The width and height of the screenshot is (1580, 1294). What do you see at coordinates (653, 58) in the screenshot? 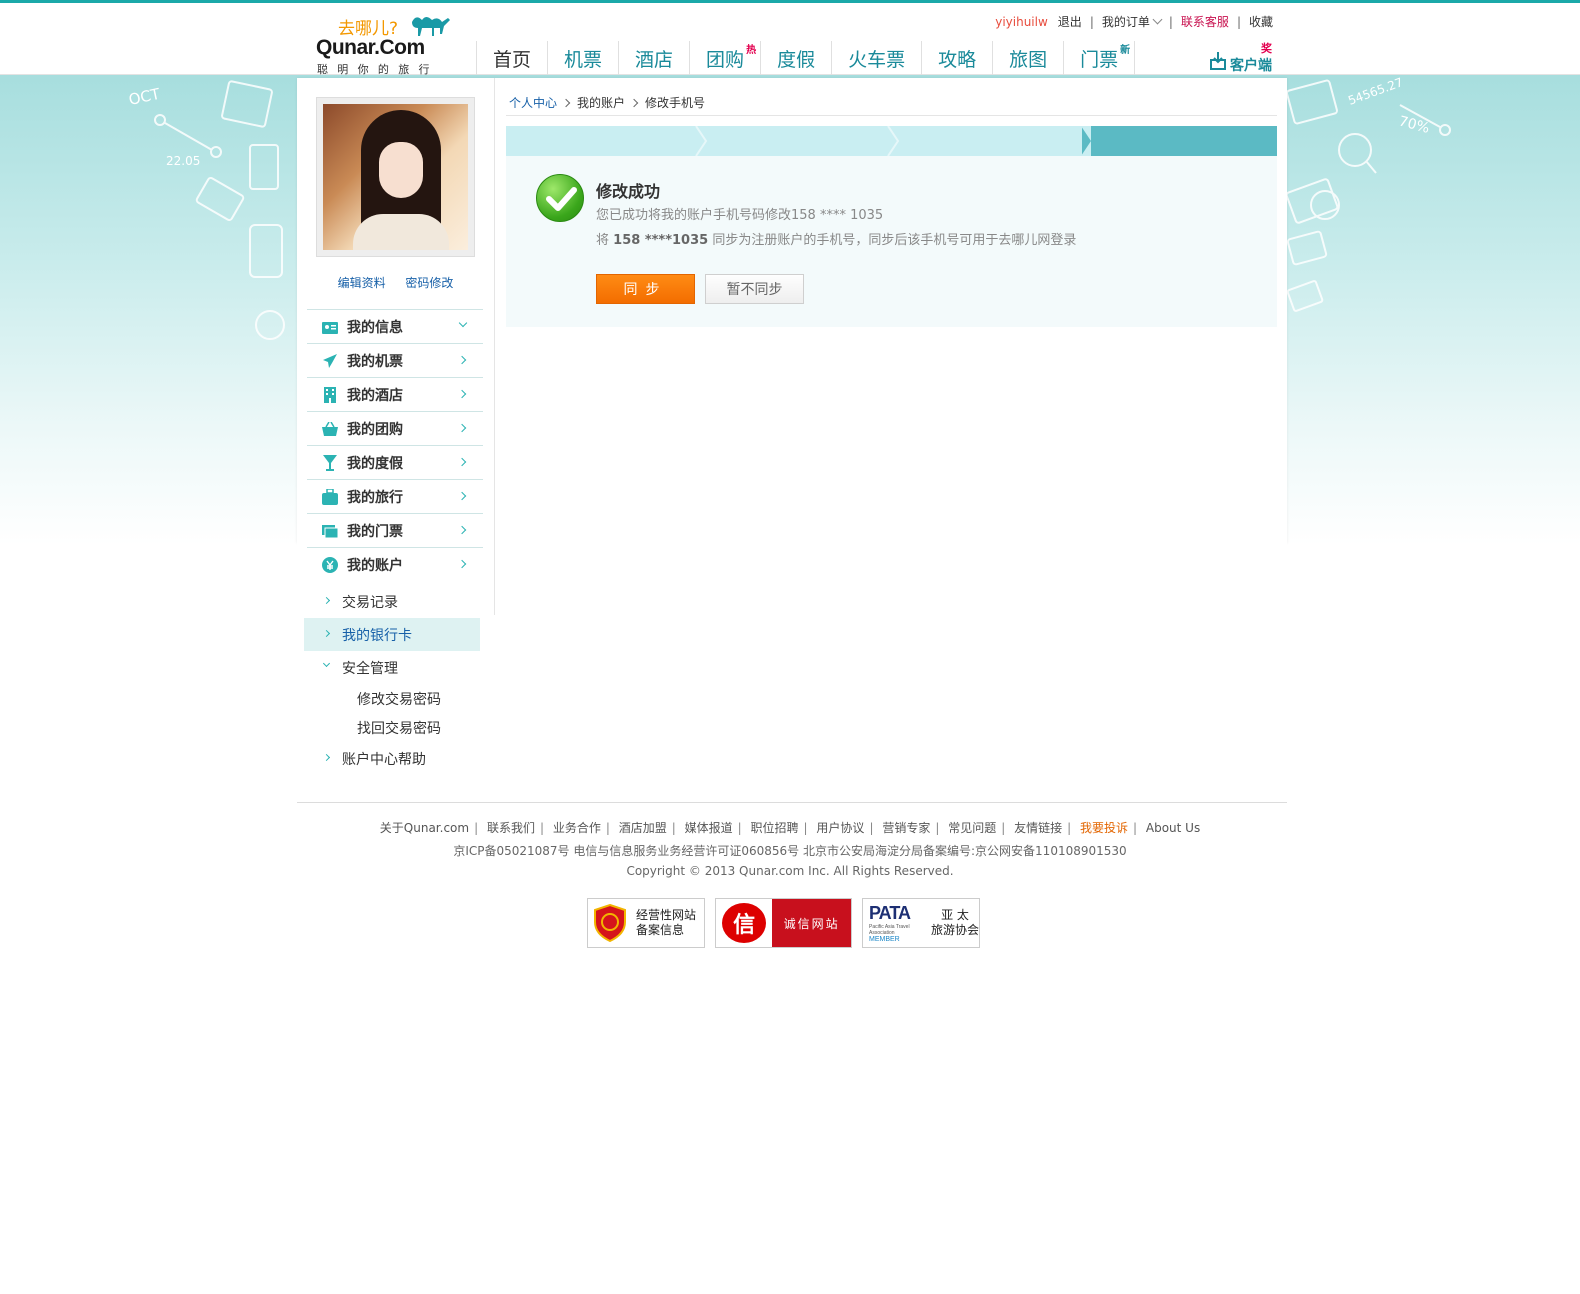
I see `nav-hotels: 酒店` at bounding box center [653, 58].